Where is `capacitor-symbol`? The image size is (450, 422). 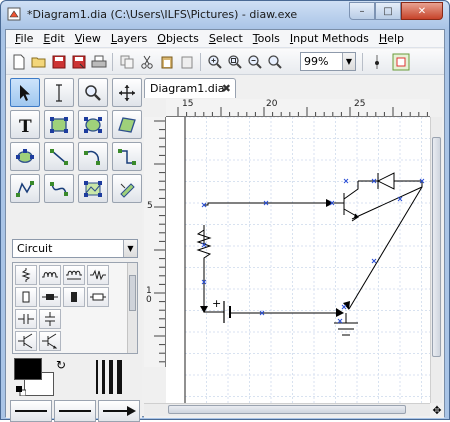
capacitor-symbol is located at coordinates (26, 319).